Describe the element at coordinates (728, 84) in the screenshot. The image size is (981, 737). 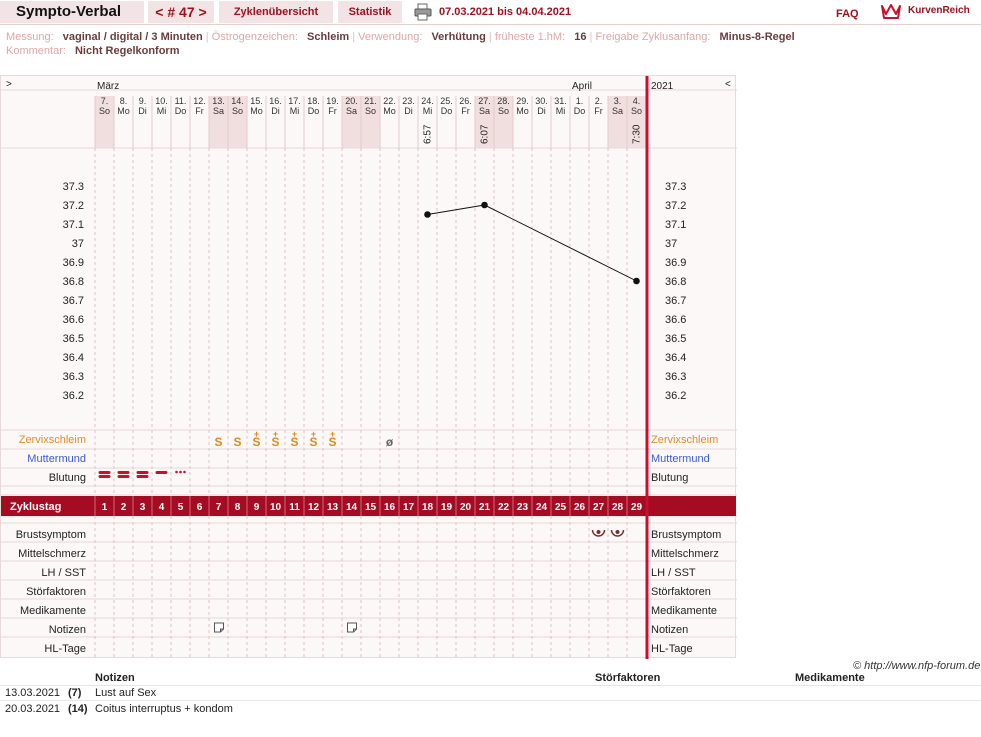
I see `nav-next-arrow: <` at that location.